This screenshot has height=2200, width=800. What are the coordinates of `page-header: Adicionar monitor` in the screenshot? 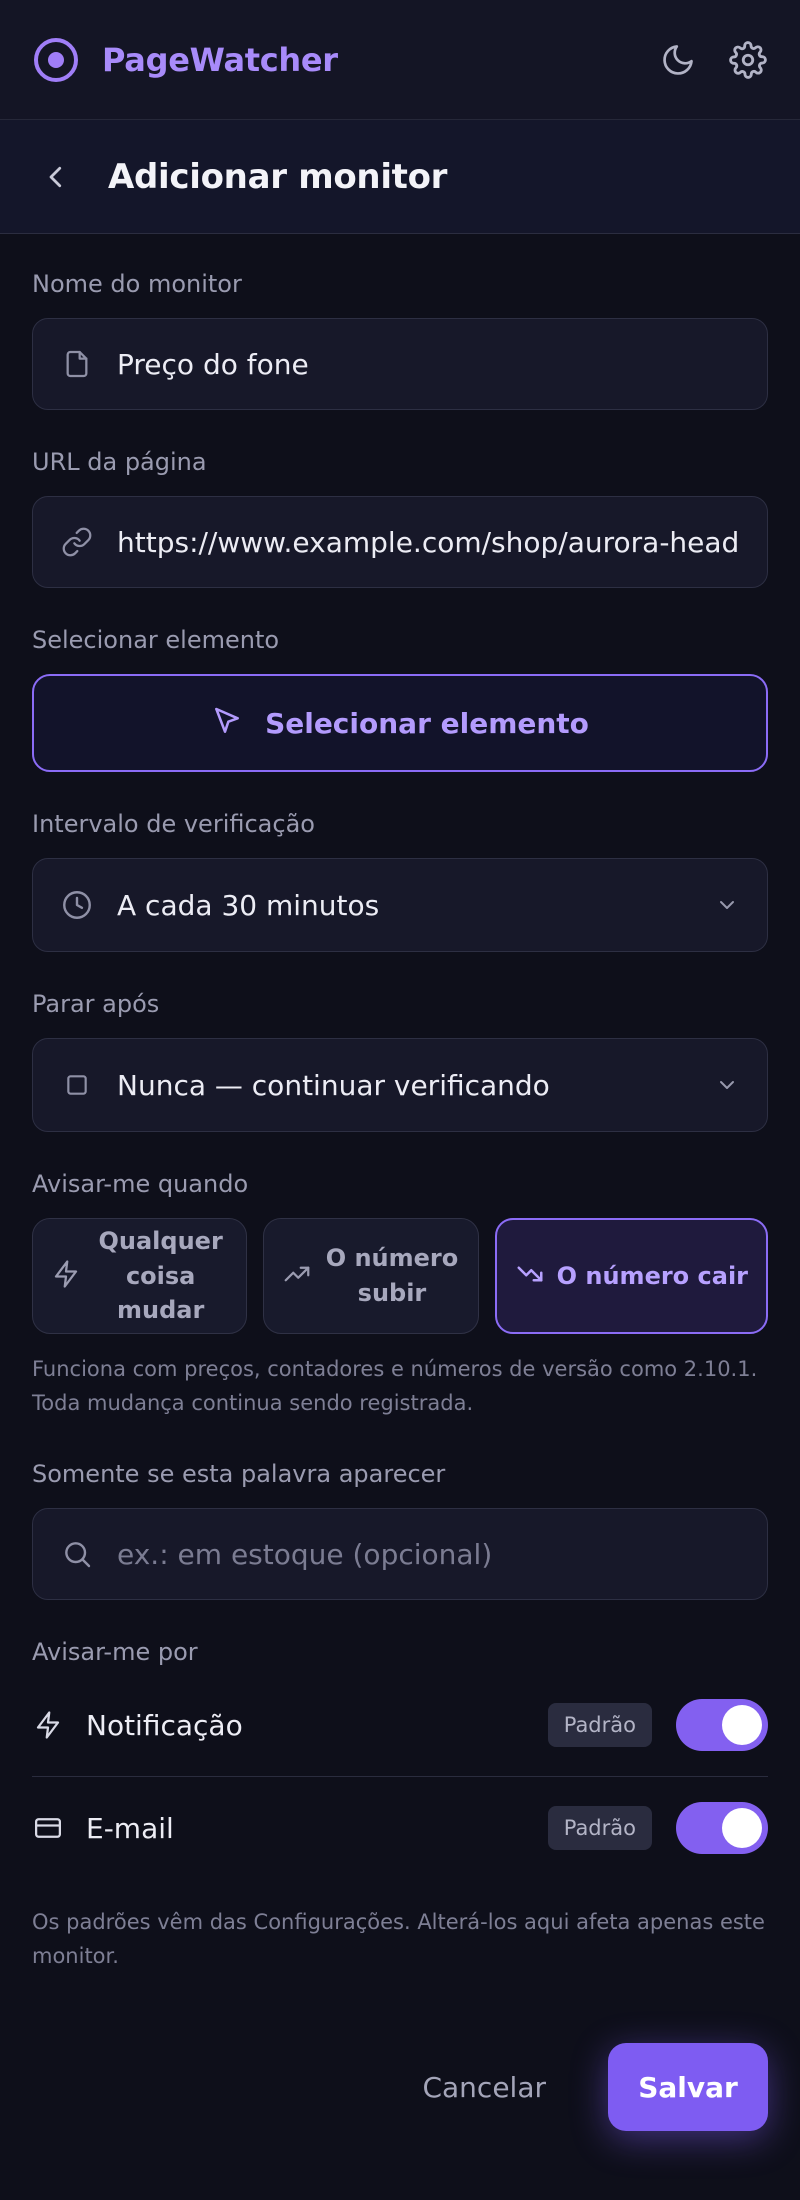 It's located at (400, 177).